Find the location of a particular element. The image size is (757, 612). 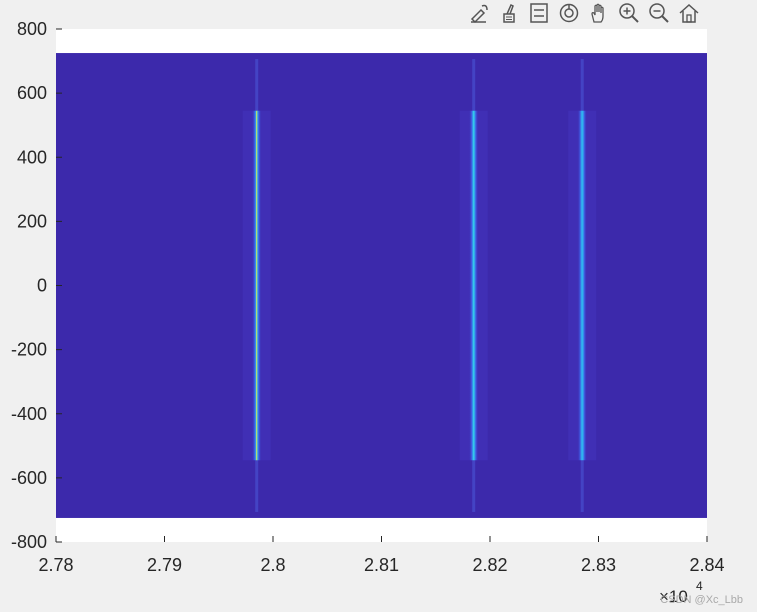

axes-toolbar is located at coordinates (586, 13).